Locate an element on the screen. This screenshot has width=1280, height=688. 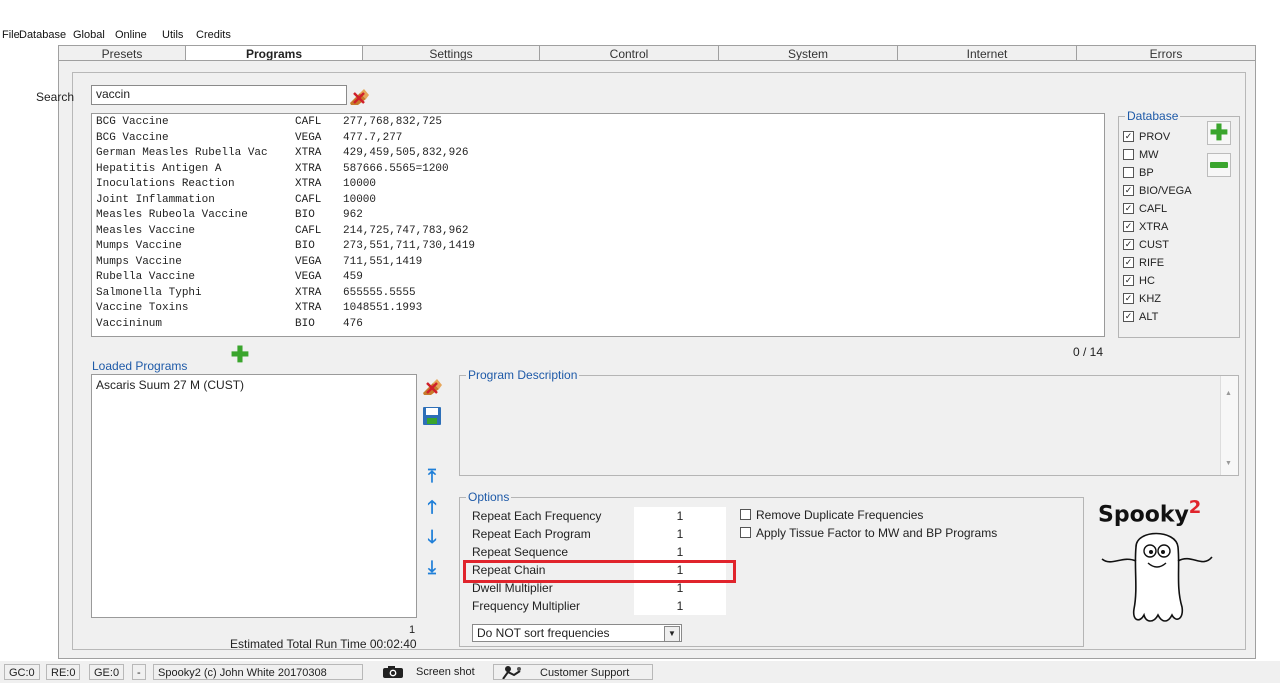
database-label: CAFL is located at coordinates (1153, 209).